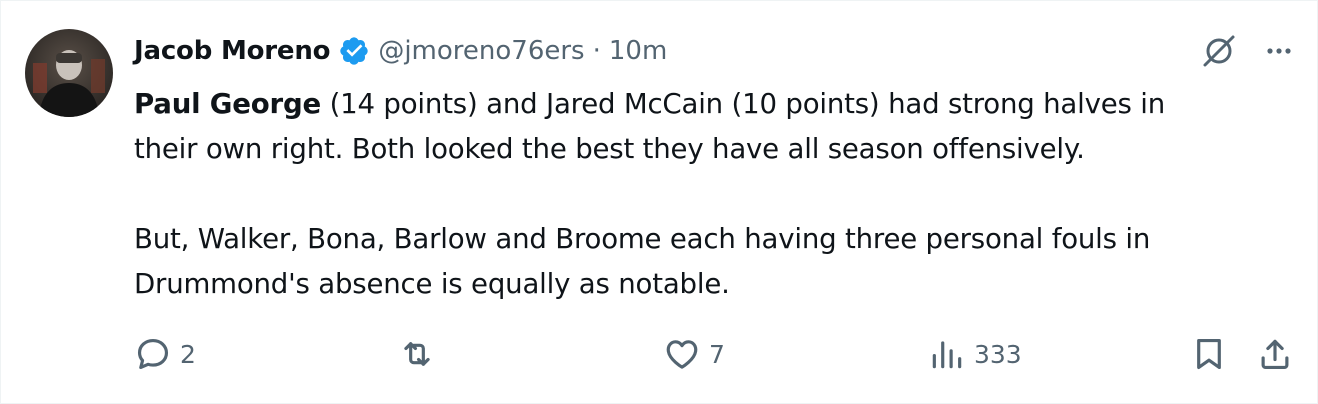 The width and height of the screenshot is (1318, 404). I want to click on like-icon, so click(682, 354).